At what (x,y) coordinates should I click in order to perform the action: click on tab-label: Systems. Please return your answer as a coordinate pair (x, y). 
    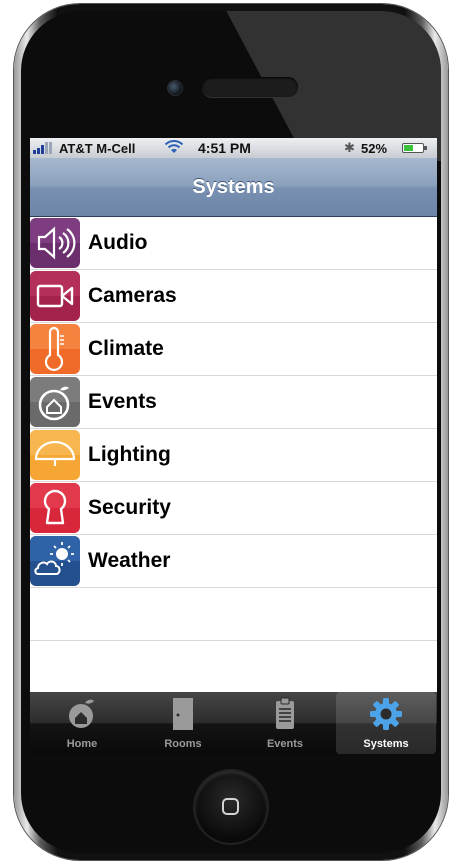
    Looking at the image, I should click on (386, 744).